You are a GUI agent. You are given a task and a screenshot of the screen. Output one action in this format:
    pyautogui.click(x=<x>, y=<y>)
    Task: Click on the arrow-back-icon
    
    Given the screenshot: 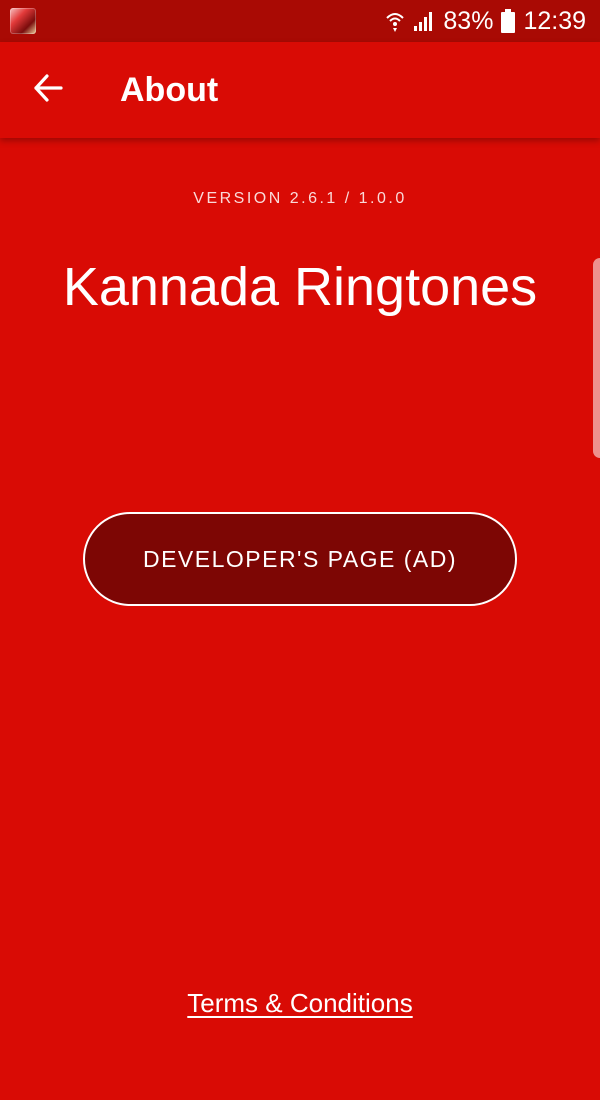 What is the action you would take?
    pyautogui.click(x=48, y=90)
    